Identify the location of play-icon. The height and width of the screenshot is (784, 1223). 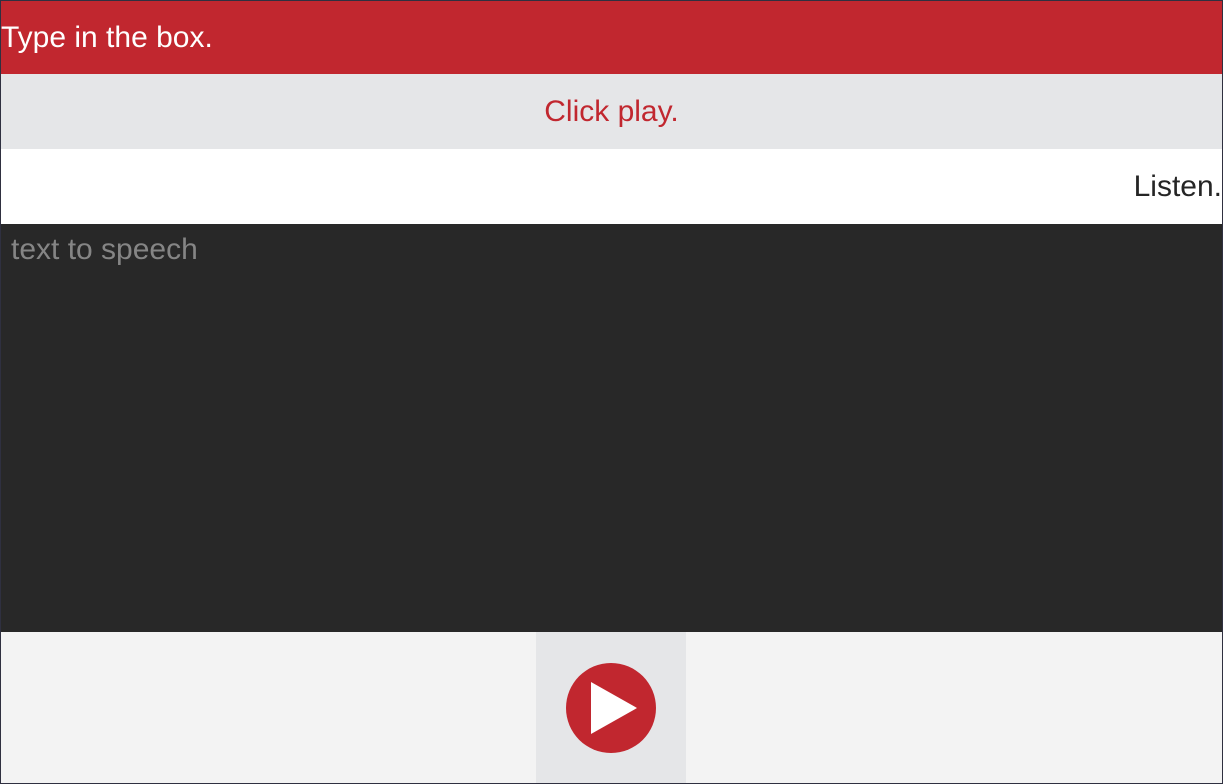
(611, 707).